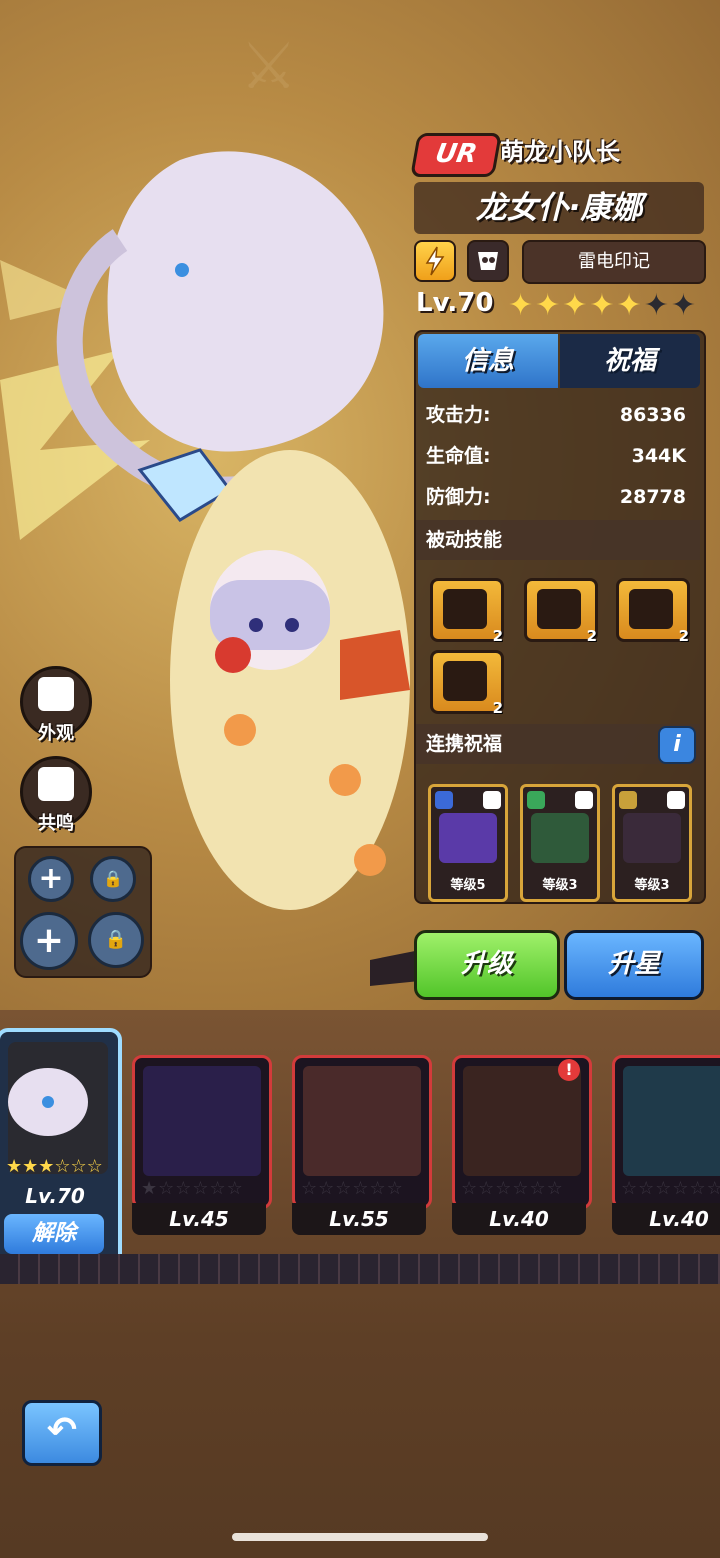  I want to click on book-icon, so click(56, 784).